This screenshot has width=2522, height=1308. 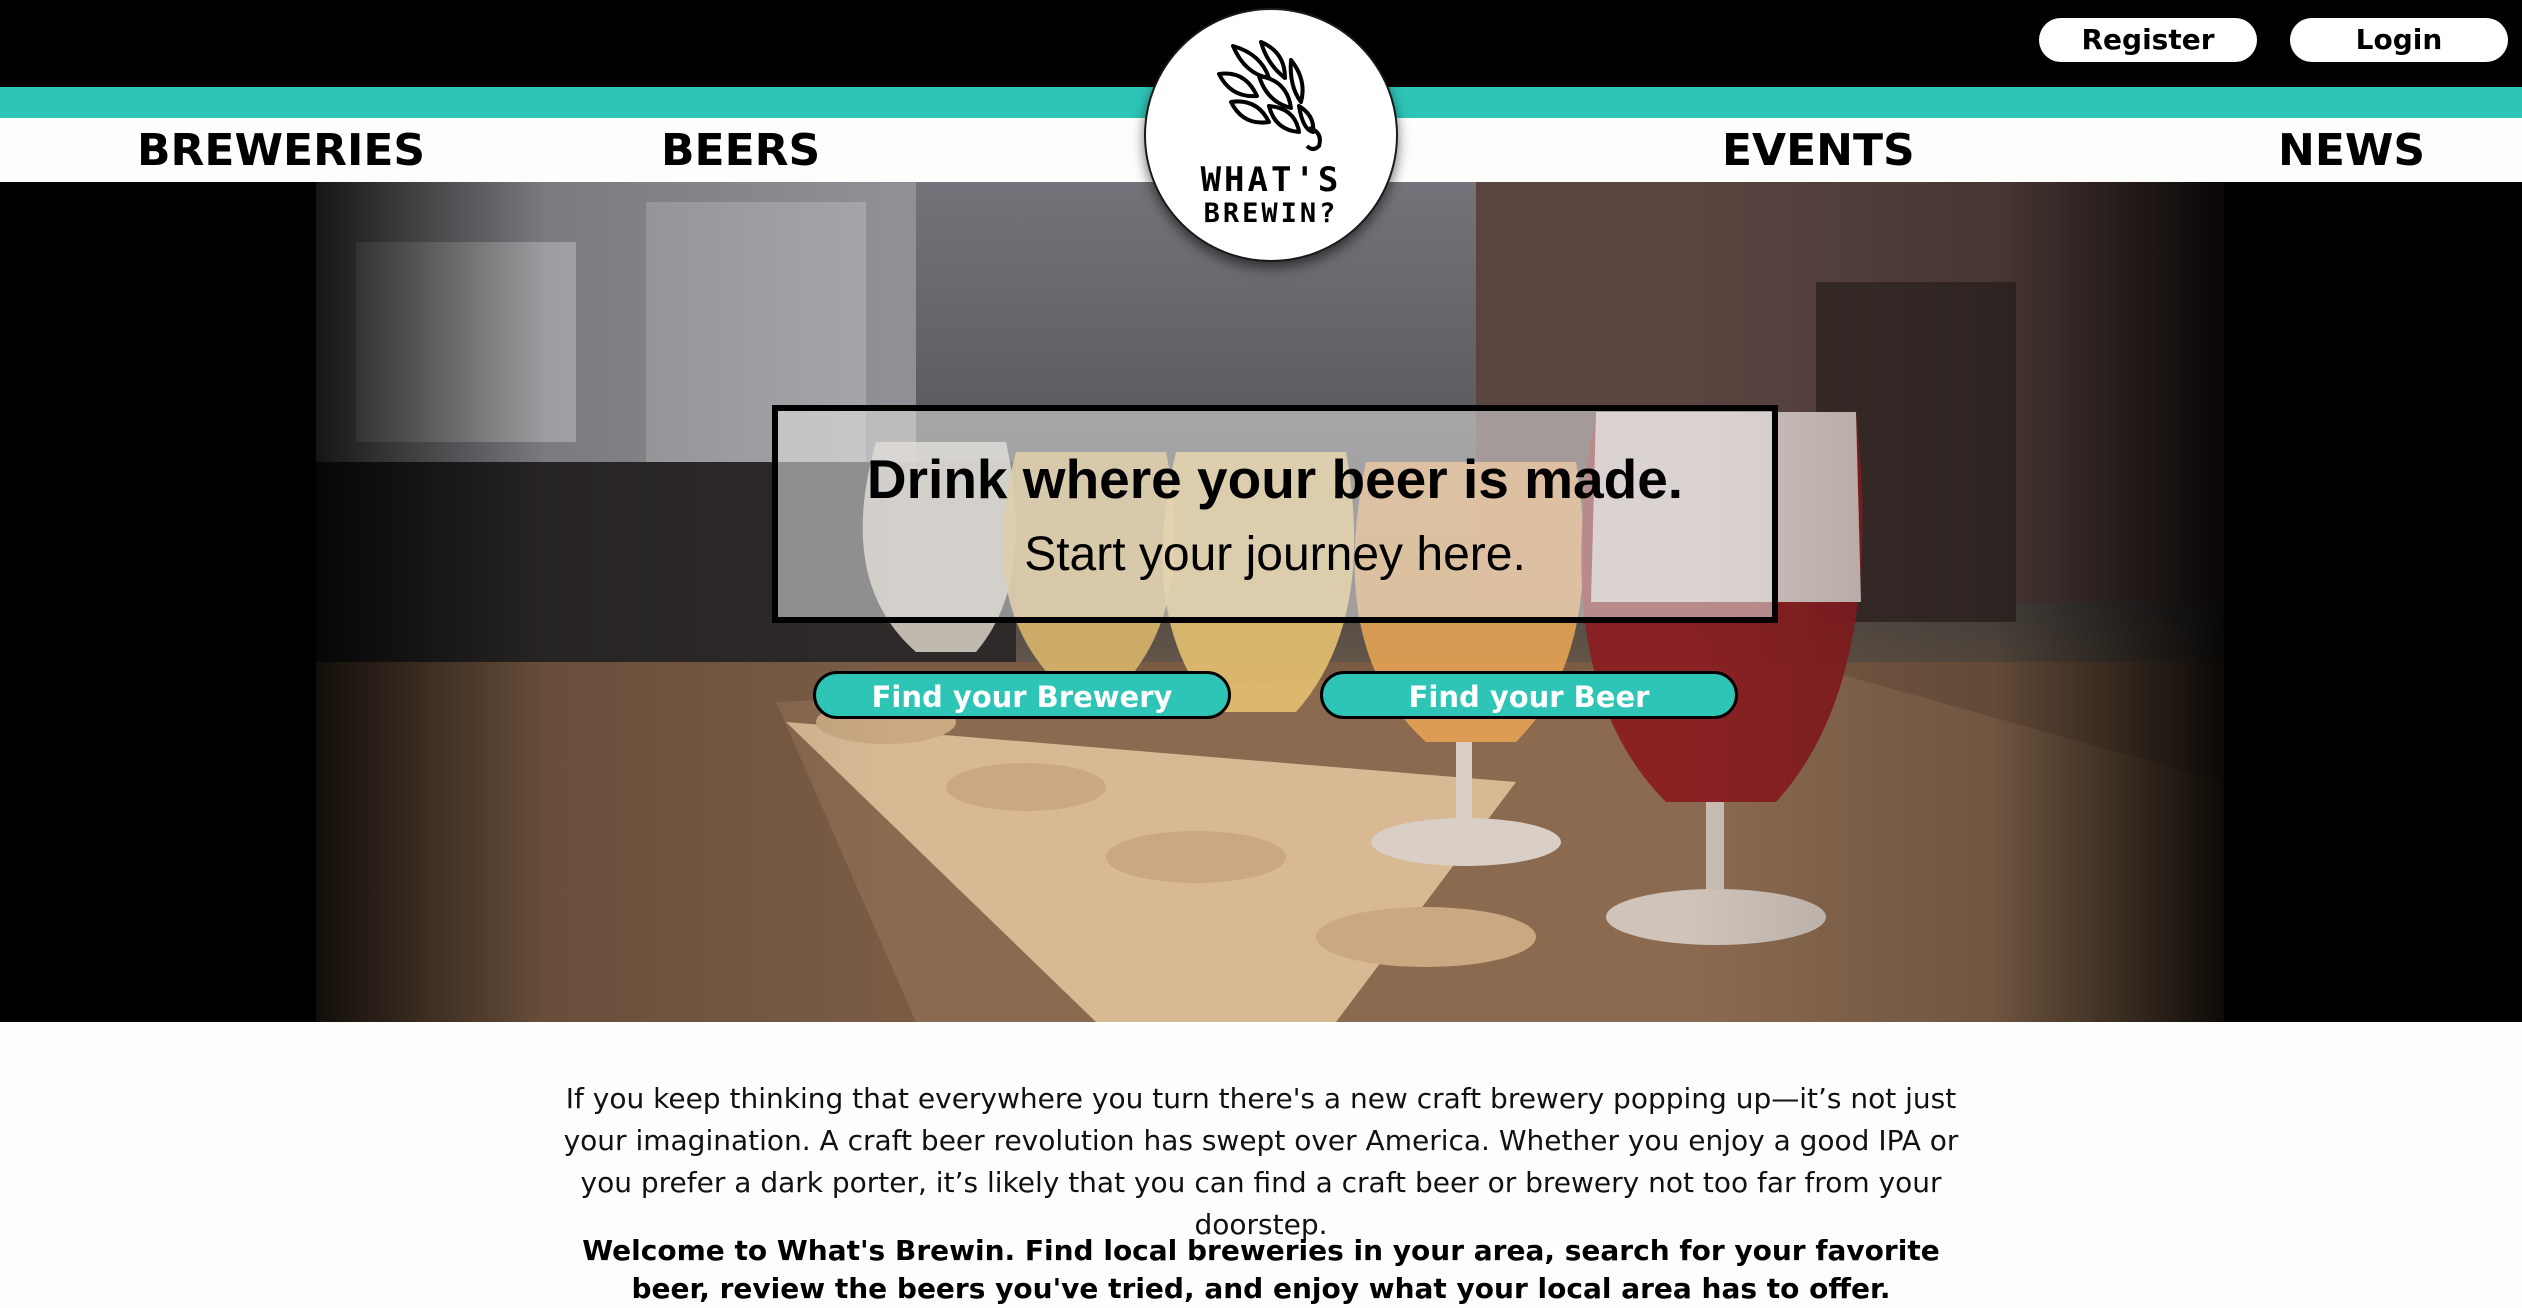 I want to click on hop-icon, so click(x=1269, y=95).